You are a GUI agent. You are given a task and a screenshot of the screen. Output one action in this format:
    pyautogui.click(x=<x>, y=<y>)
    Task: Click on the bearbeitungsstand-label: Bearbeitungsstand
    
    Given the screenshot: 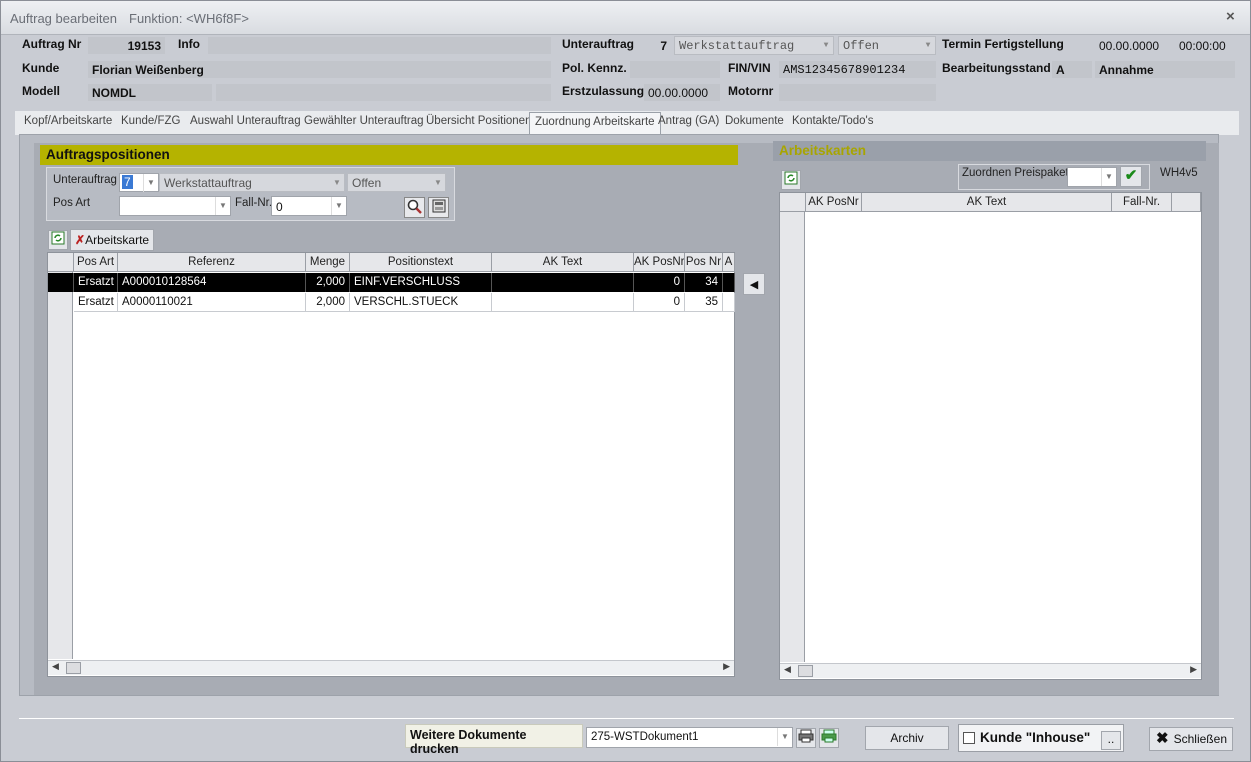 What is the action you would take?
    pyautogui.click(x=996, y=68)
    